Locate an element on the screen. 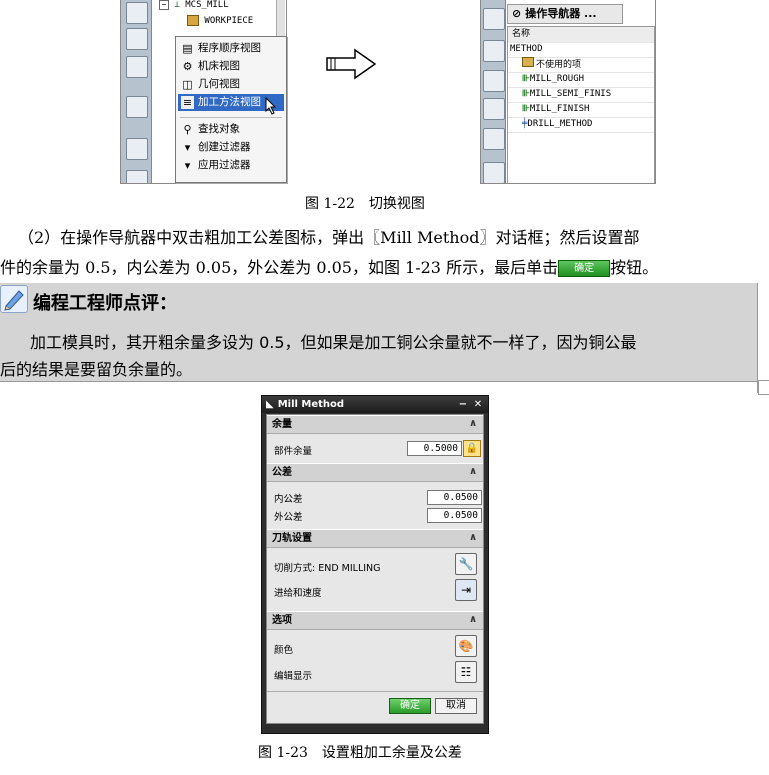  tree-node-method: METHOD is located at coordinates (581, 50).